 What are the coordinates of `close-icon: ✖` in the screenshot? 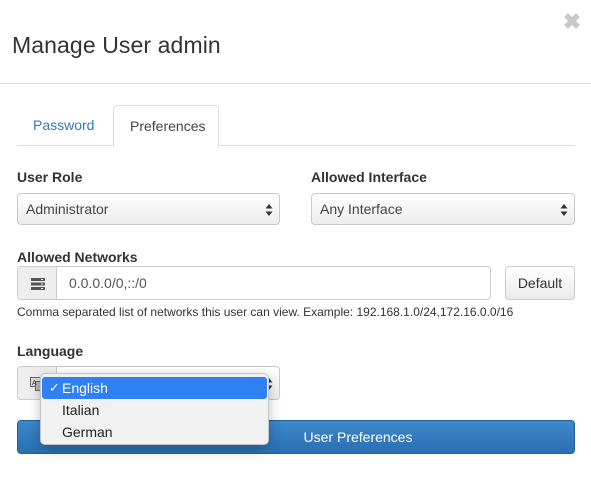 It's located at (572, 22).